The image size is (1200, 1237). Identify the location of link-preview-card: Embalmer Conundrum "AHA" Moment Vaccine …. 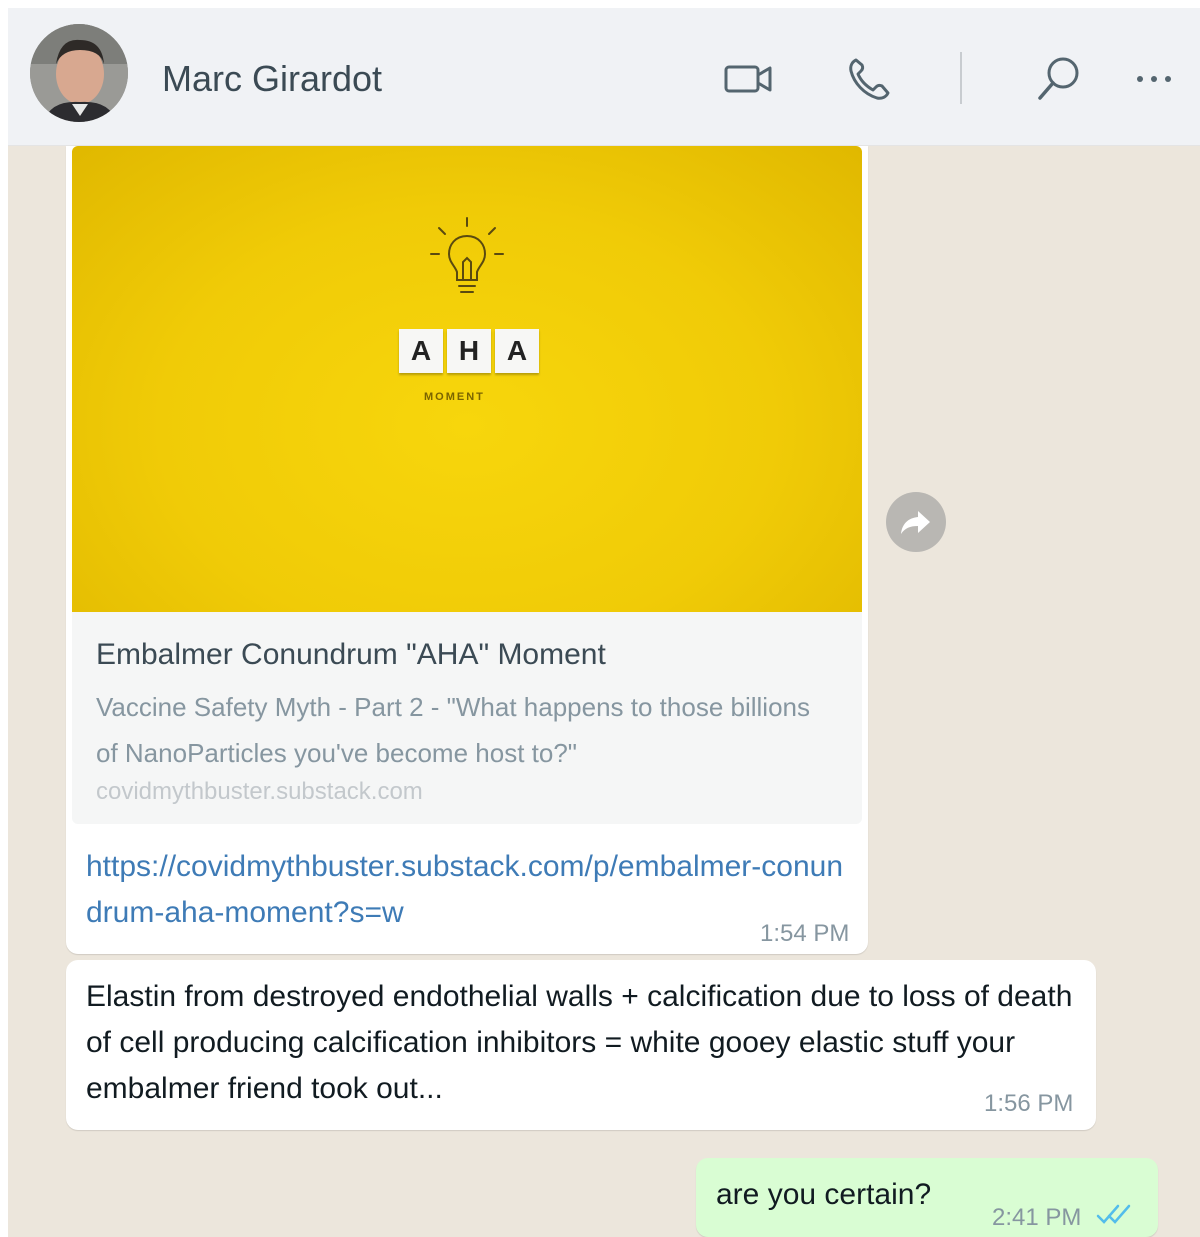
(467, 718).